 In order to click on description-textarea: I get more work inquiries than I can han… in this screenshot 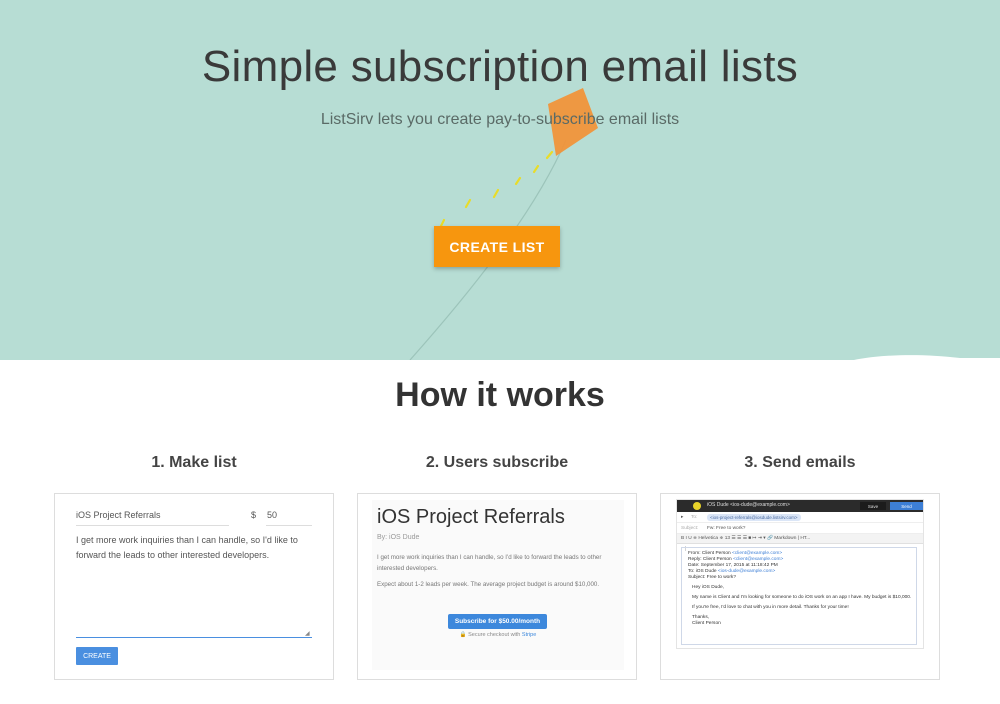, I will do `click(194, 585)`.